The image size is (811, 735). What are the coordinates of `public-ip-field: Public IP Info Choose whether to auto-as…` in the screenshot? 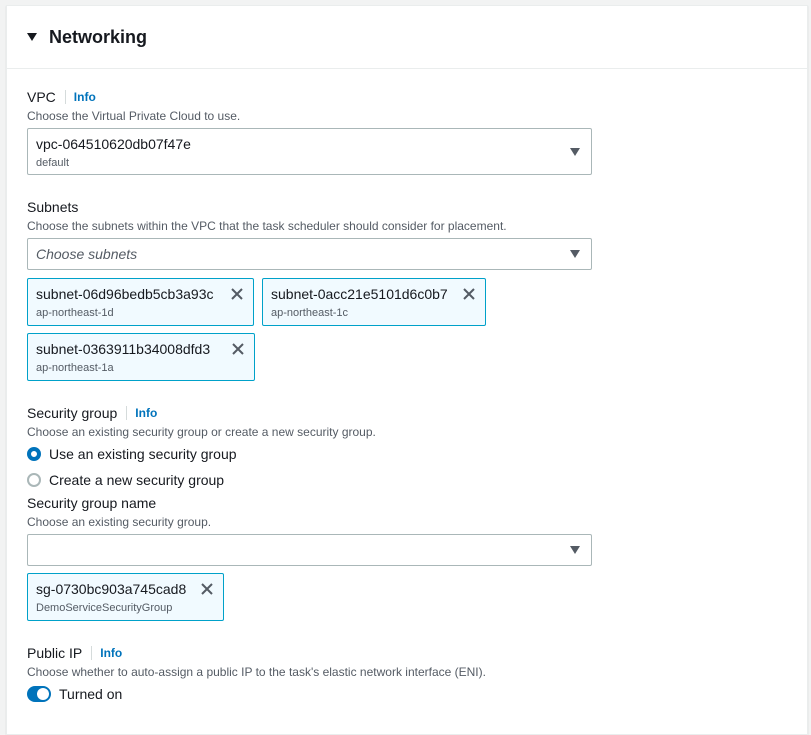 It's located at (256, 661).